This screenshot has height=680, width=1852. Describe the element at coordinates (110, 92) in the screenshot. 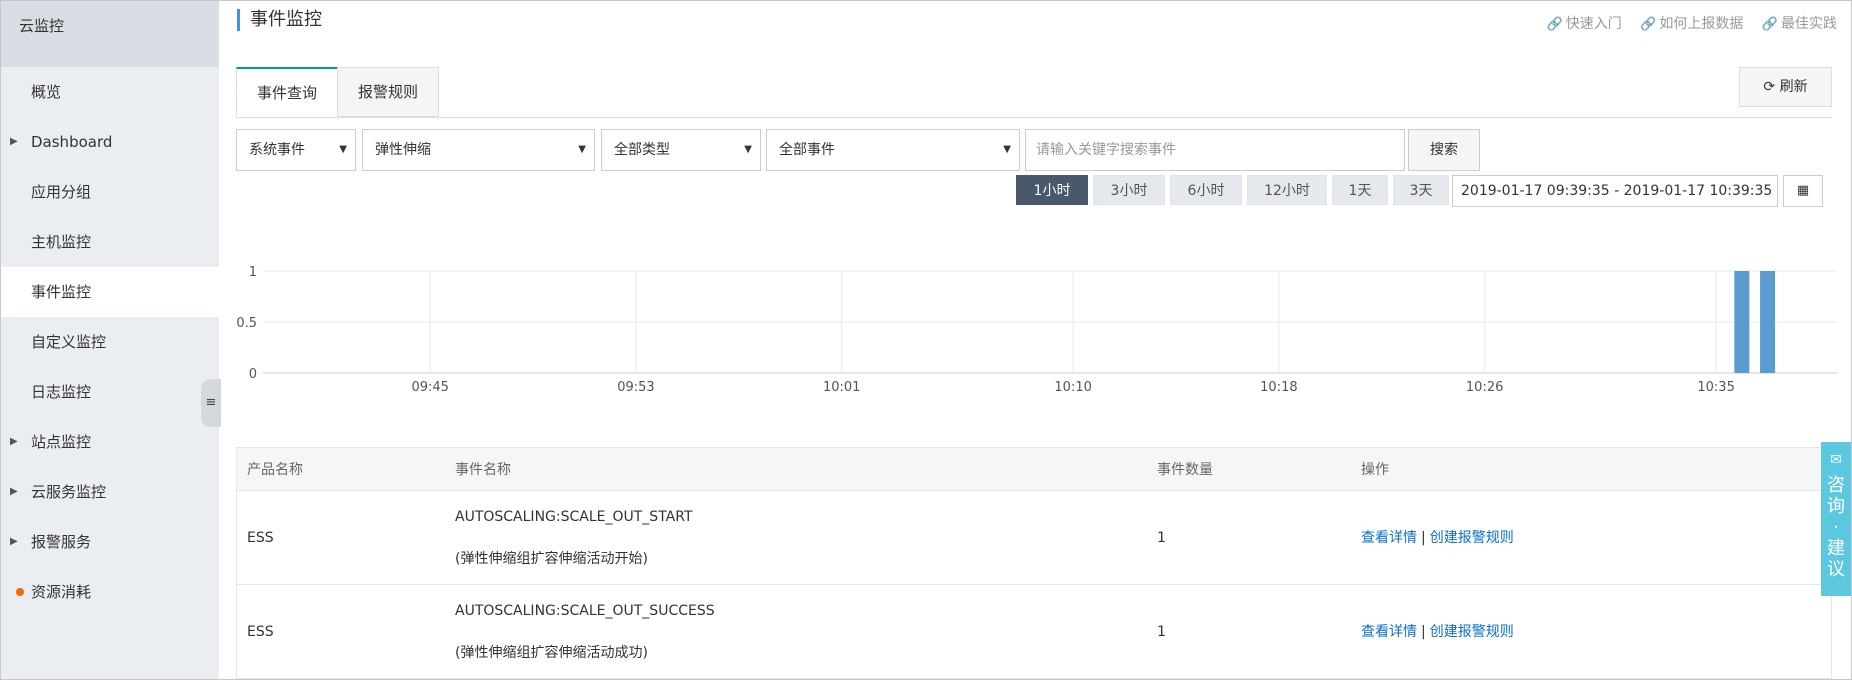

I see `sidebar-item-overview: 概览` at that location.